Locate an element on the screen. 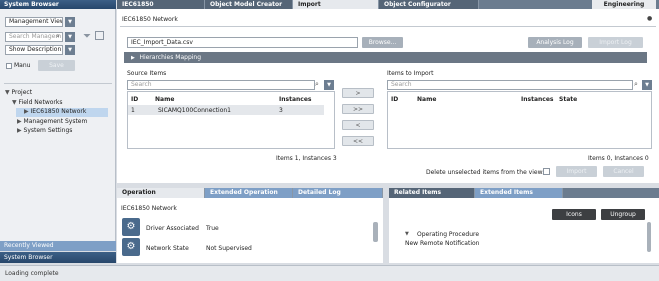  tab-iec61850: IEC61850 is located at coordinates (161, 4).